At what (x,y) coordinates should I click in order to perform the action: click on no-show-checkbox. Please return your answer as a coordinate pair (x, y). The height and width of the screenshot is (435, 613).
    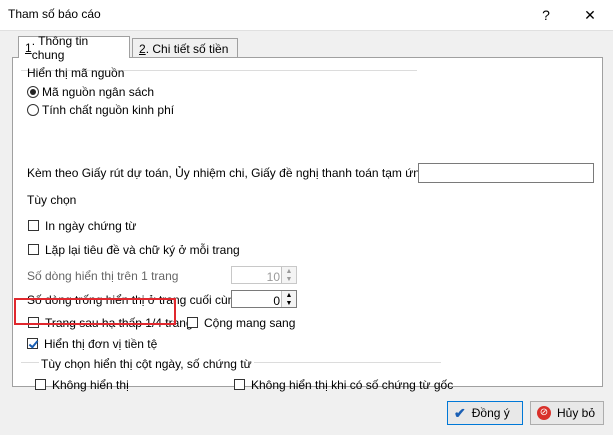
    Looking at the image, I should click on (40, 384).